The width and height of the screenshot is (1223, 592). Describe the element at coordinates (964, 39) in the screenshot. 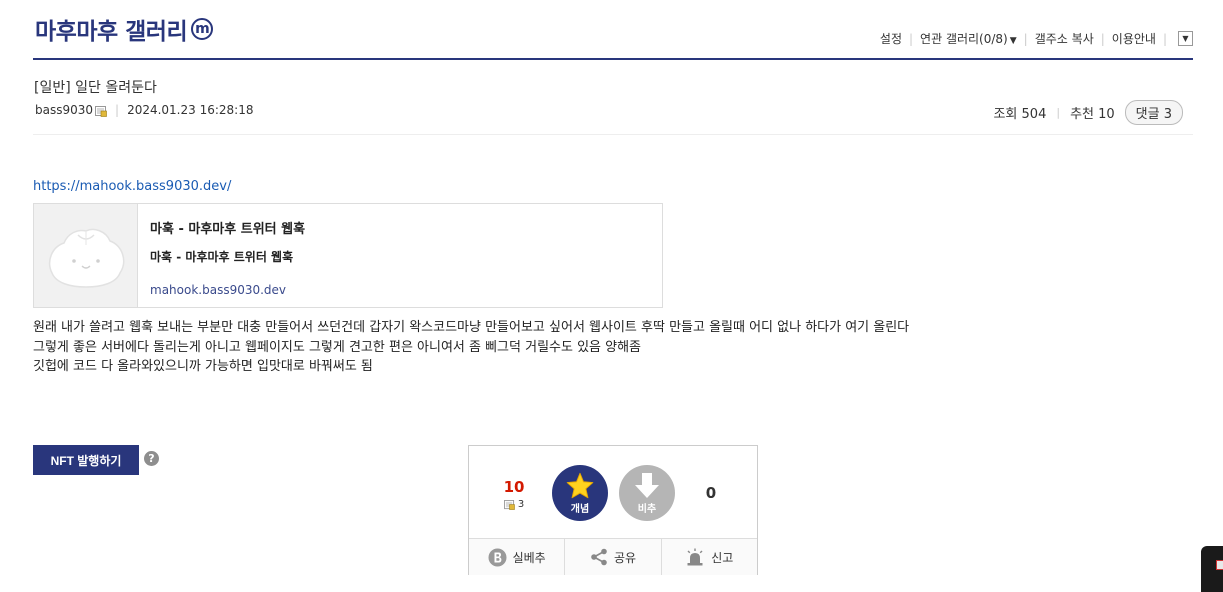

I see `related-gallery-label: 연관 갤러리(0/8)` at that location.